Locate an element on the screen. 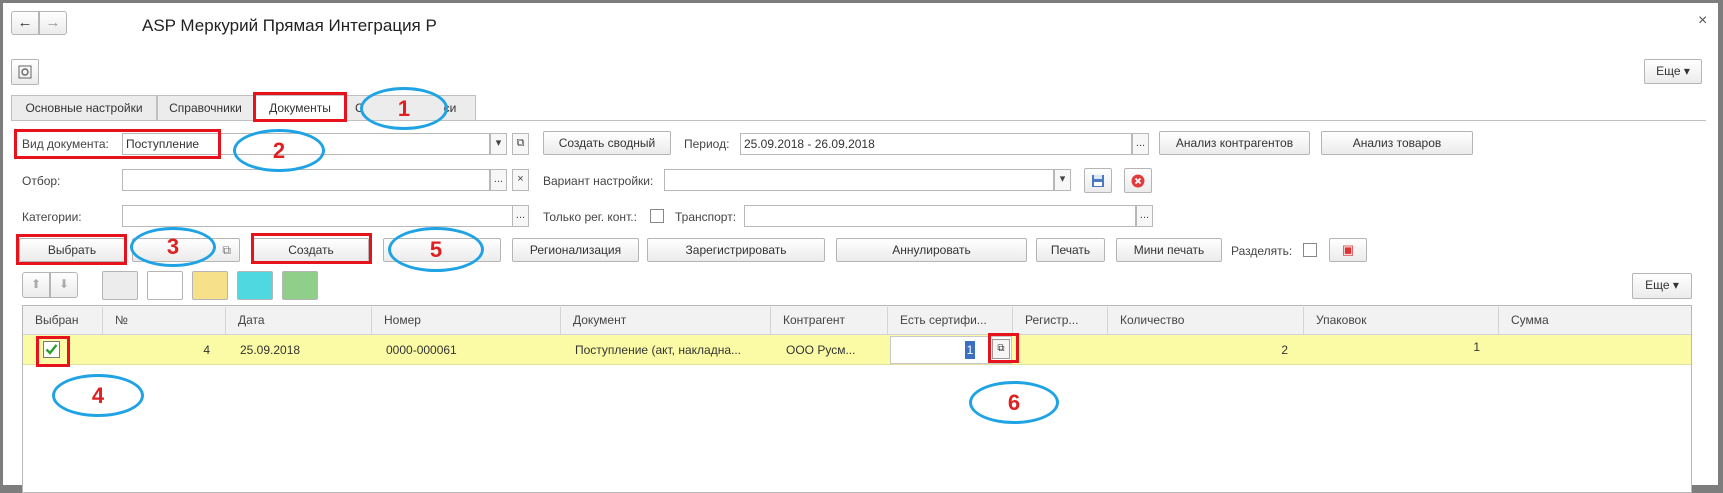 The image size is (1723, 493). annotation-marker-5: 5 is located at coordinates (436, 249).